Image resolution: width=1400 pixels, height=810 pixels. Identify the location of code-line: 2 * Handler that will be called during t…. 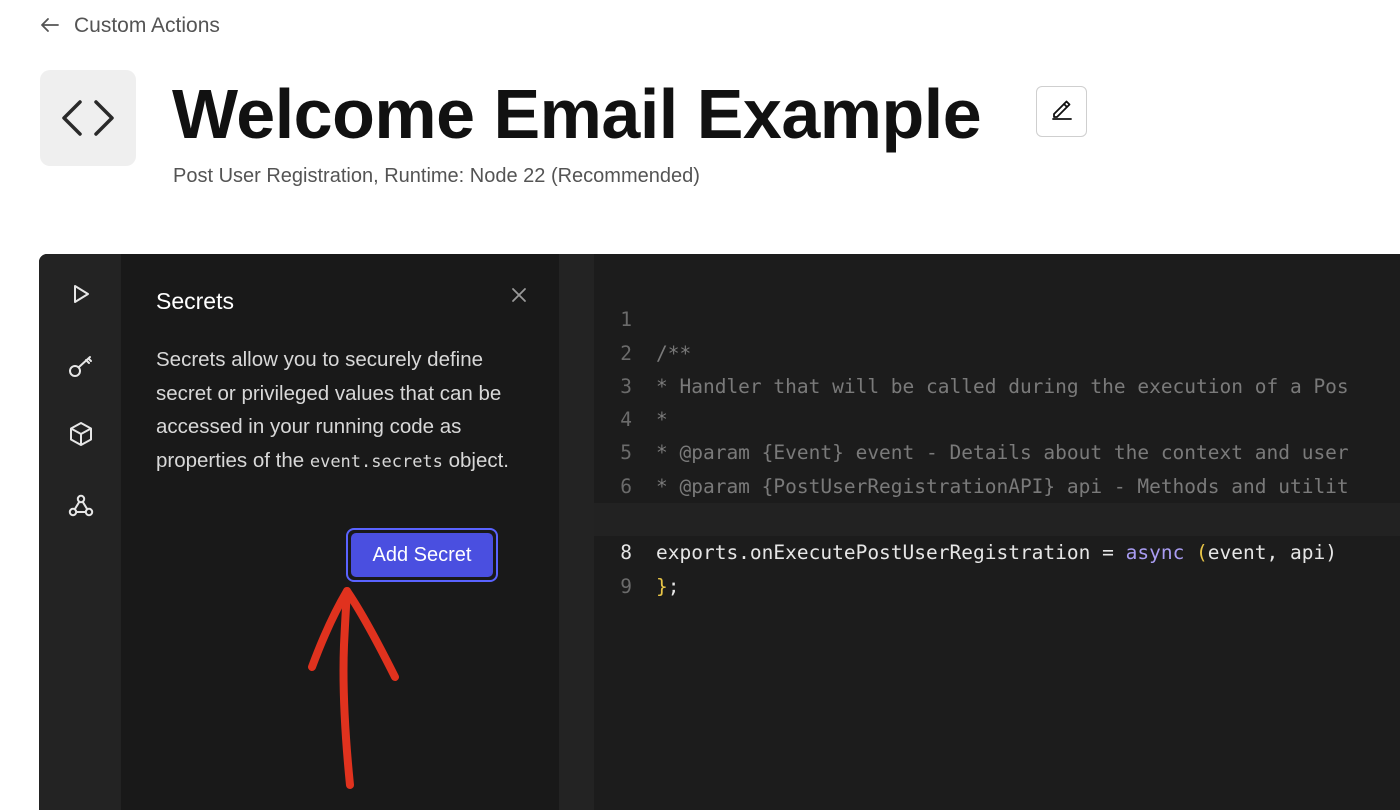
(997, 350).